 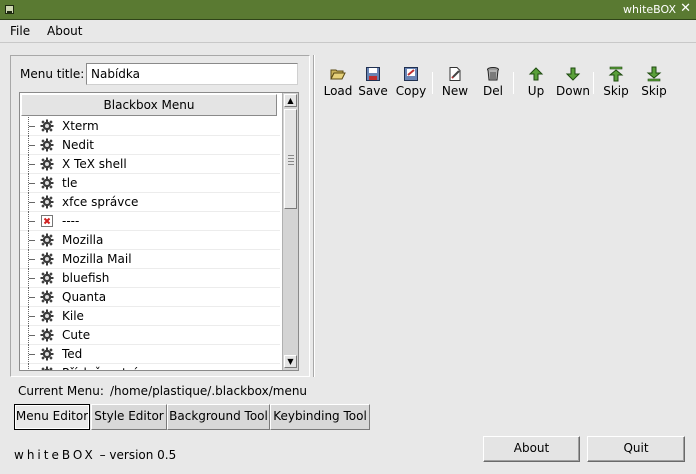 What do you see at coordinates (685, 9) in the screenshot?
I see `close-icon: ✕` at bounding box center [685, 9].